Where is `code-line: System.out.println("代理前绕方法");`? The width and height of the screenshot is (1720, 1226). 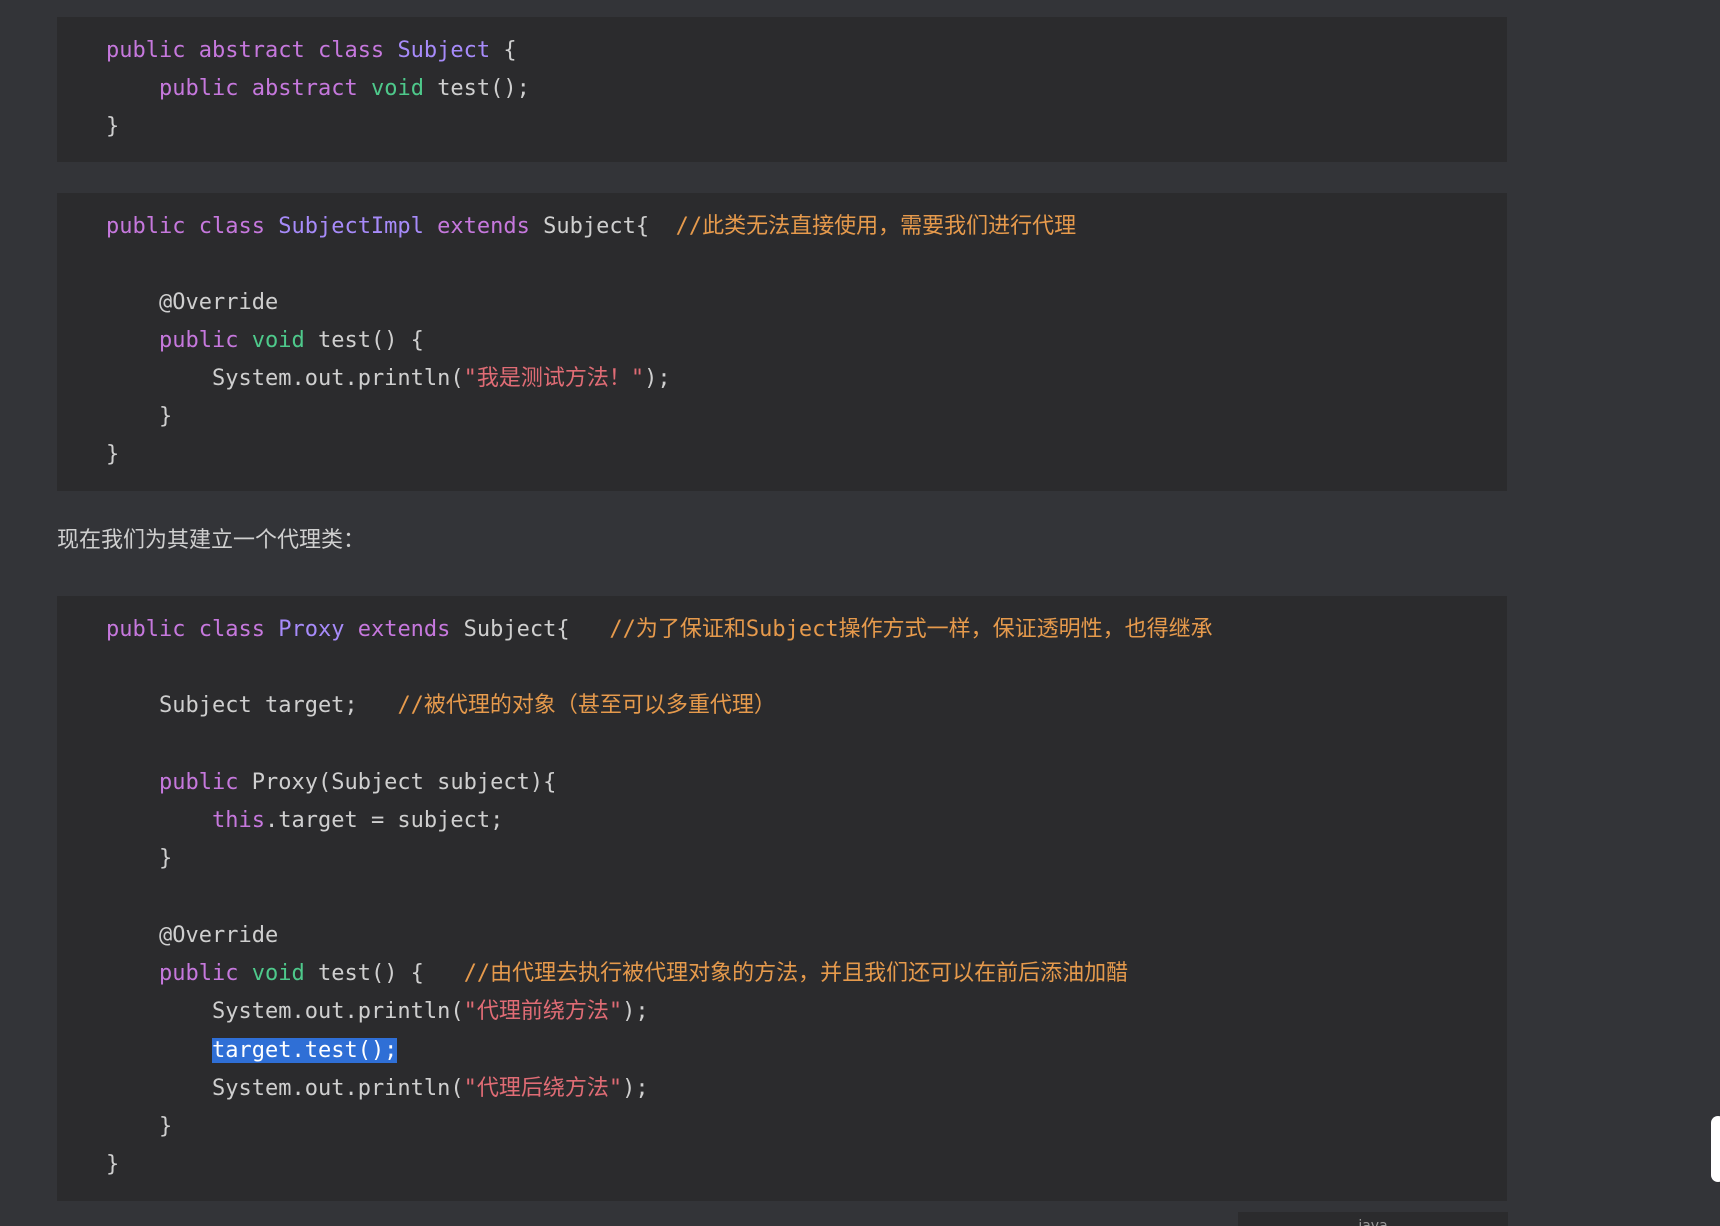
code-line: System.out.println("代理前绕方法"); is located at coordinates (430, 1012).